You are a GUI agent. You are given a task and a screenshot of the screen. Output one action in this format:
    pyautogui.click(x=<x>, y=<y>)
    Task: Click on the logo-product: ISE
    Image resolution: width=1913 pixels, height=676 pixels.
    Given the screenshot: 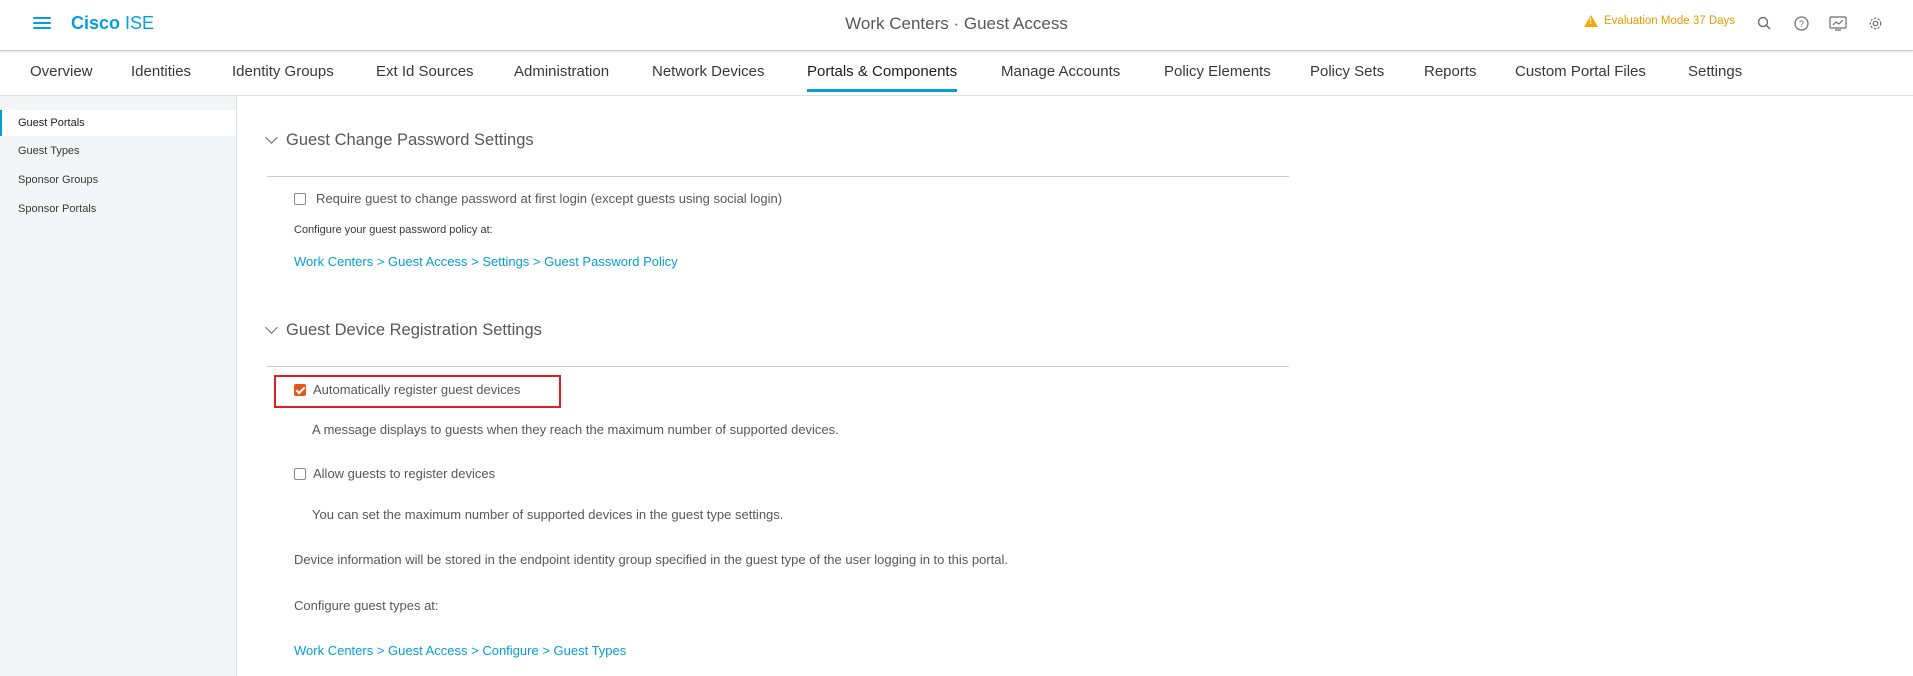 What is the action you would take?
    pyautogui.click(x=140, y=23)
    